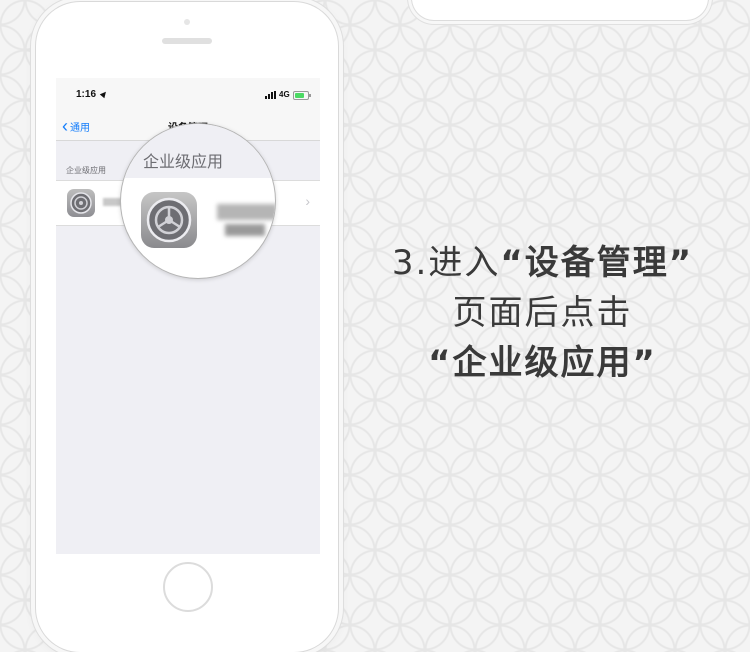 Image resolution: width=750 pixels, height=652 pixels. Describe the element at coordinates (560, 10) in the screenshot. I see `phone-bottom-frame` at that location.